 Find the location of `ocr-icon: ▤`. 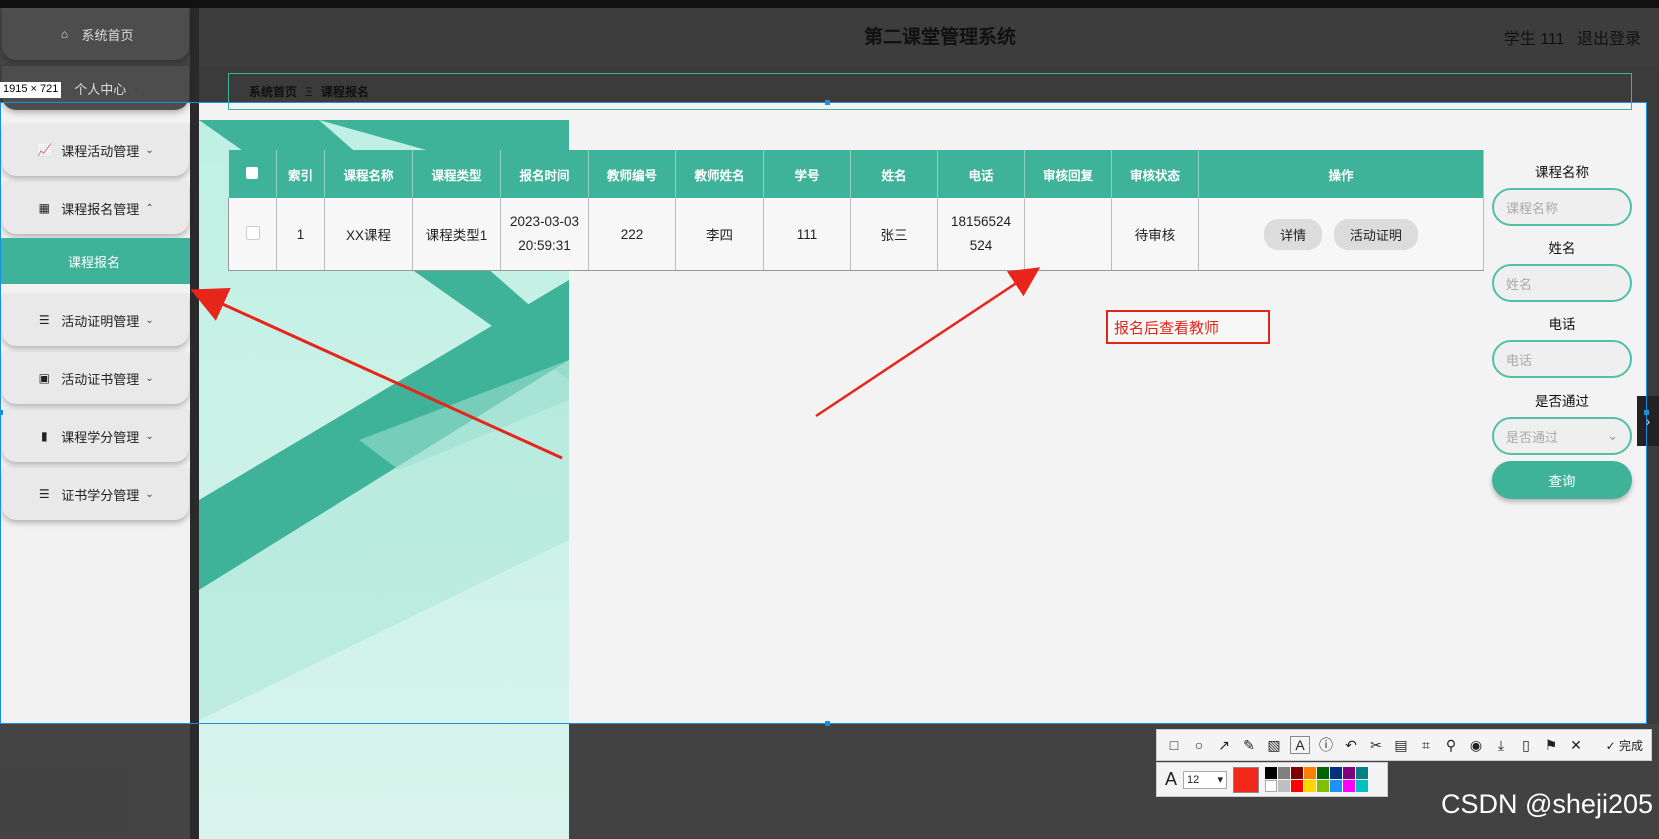

ocr-icon: ▤ is located at coordinates (1401, 745).